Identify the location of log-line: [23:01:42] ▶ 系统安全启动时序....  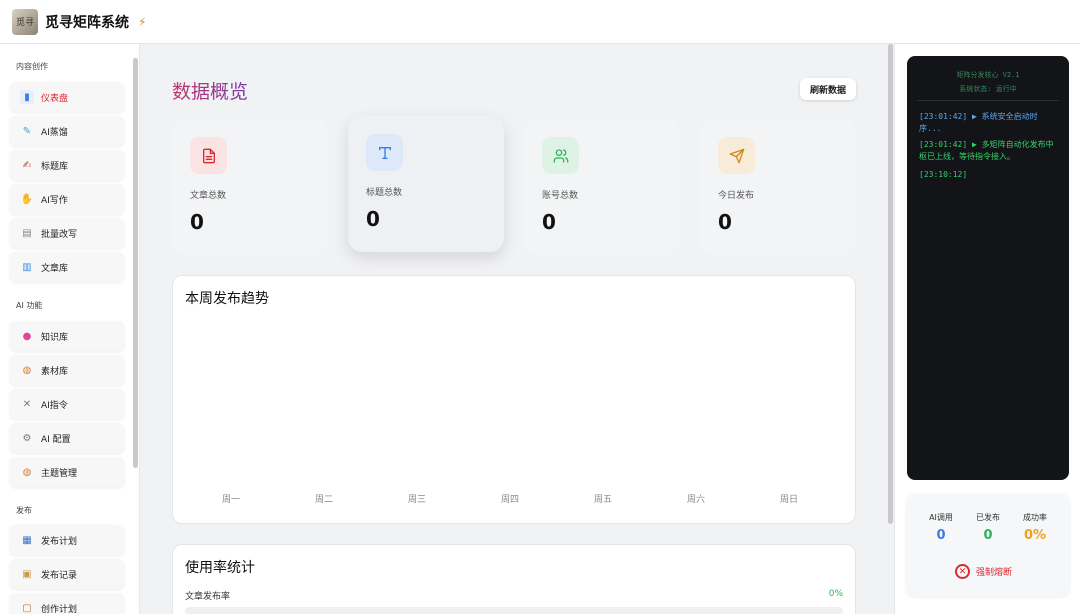
(978, 122).